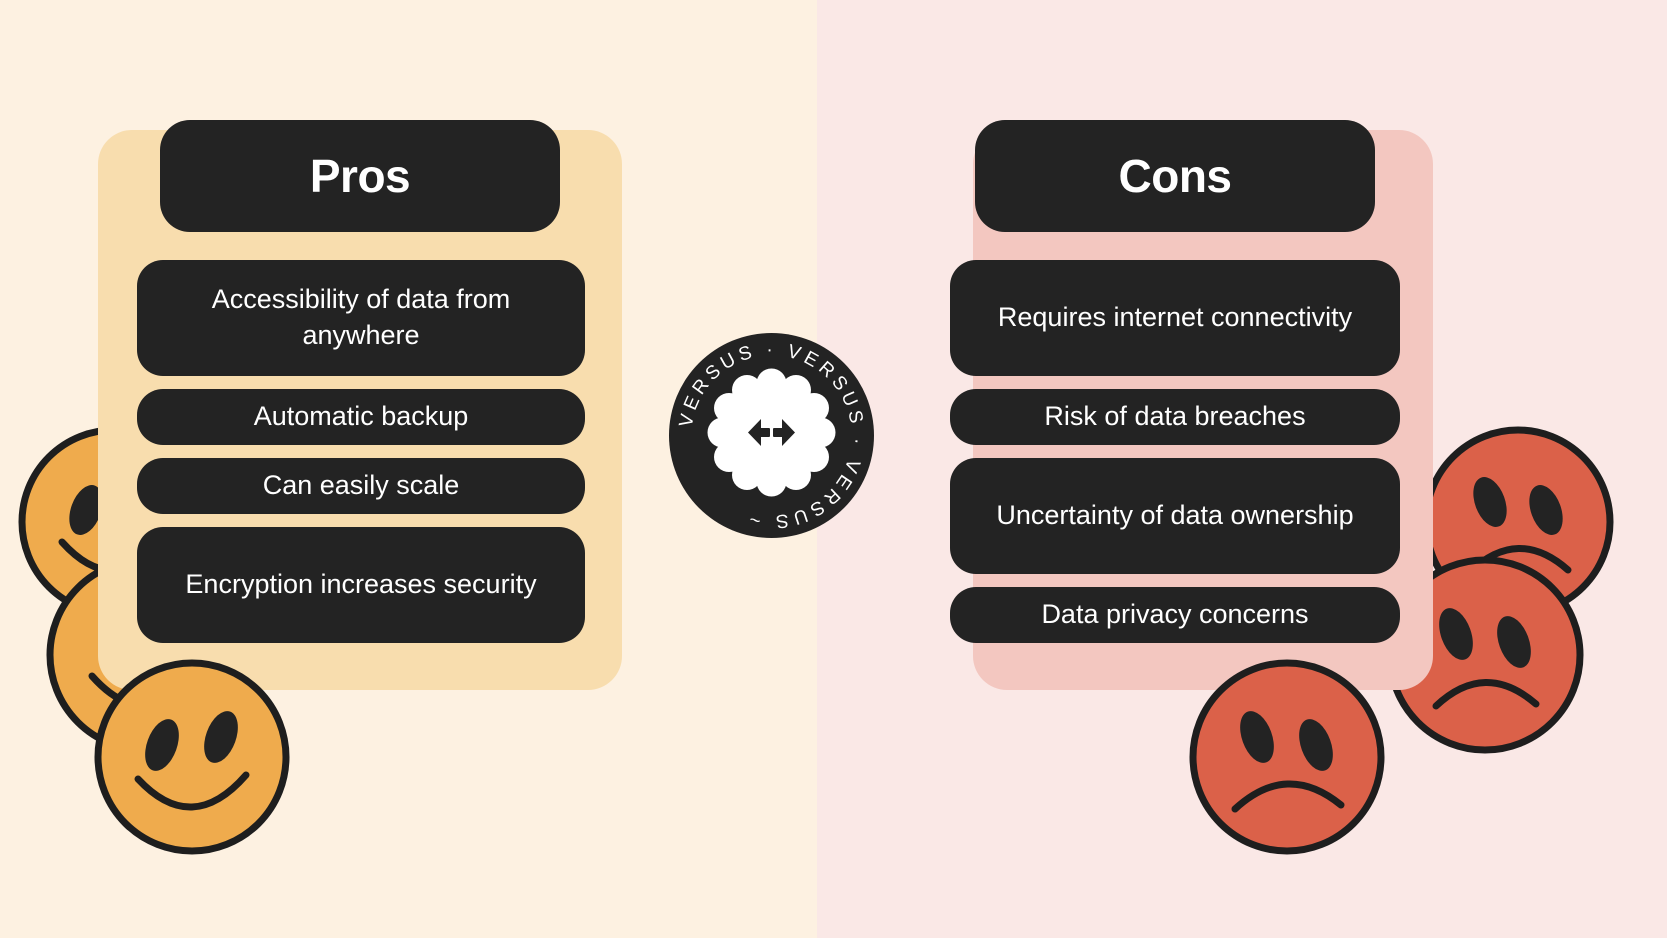 This screenshot has height=938, width=1667. I want to click on pros-item-2: Automatic backup, so click(361, 417).